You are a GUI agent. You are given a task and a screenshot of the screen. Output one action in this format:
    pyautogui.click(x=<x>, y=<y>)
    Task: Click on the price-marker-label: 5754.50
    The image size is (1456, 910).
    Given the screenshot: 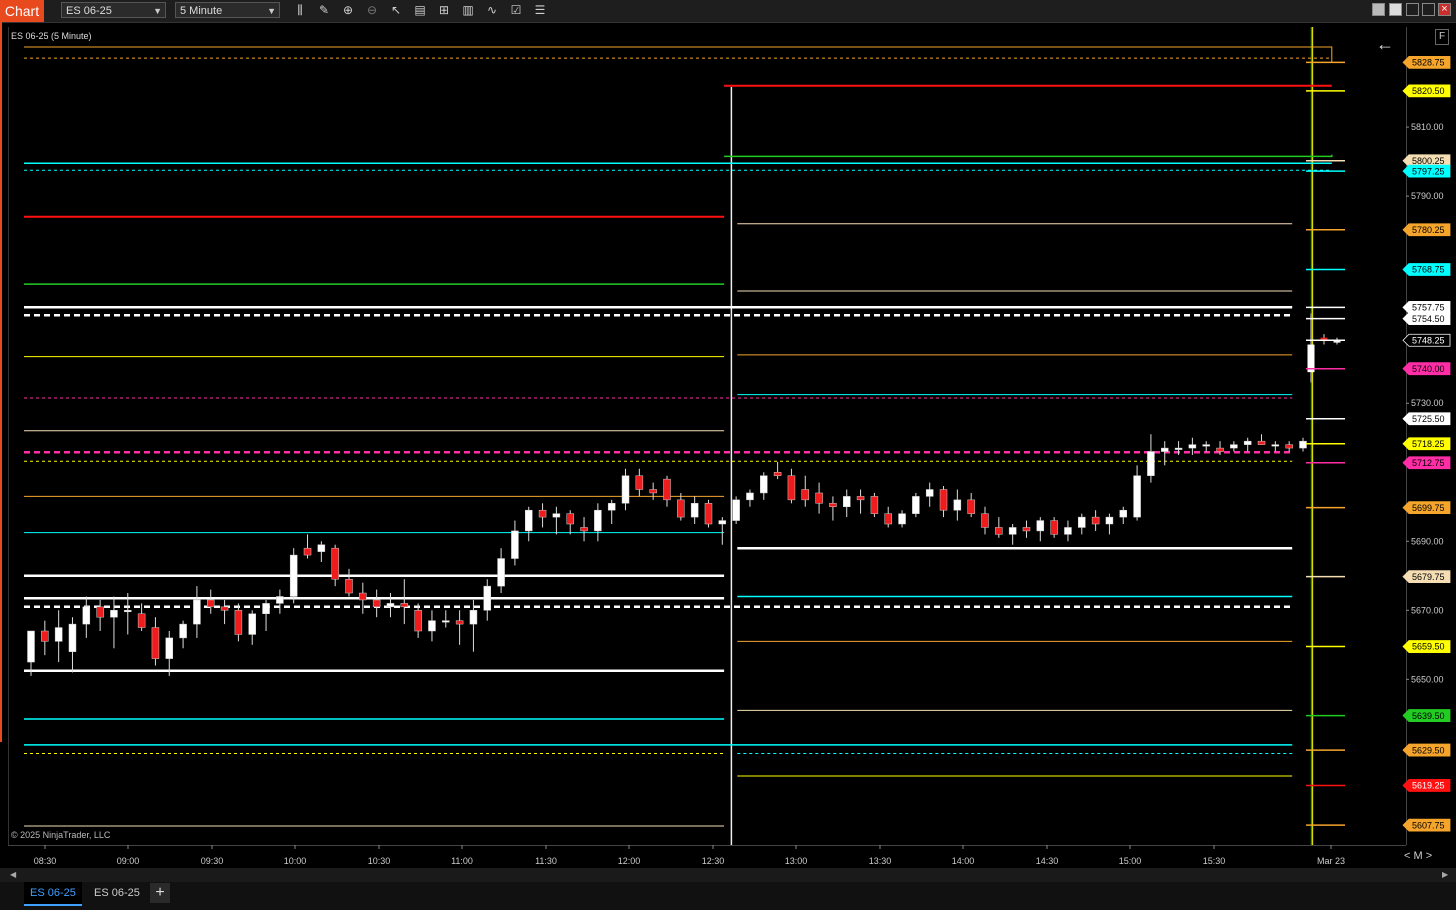 What is the action you would take?
    pyautogui.click(x=1428, y=319)
    